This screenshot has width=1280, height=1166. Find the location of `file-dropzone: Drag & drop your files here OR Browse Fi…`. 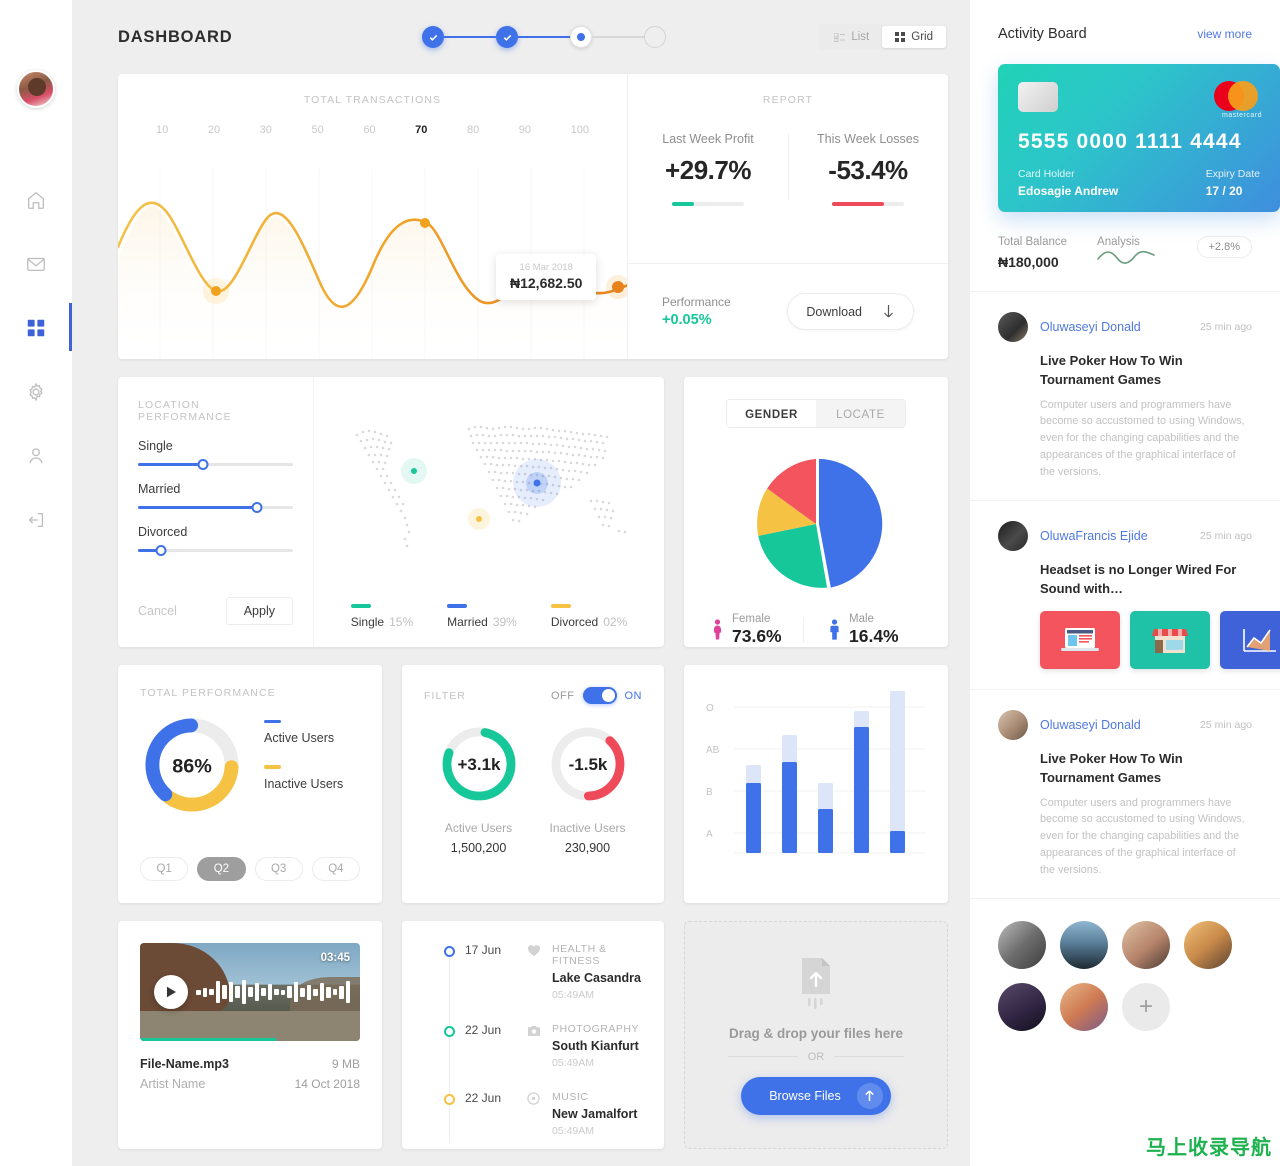

file-dropzone: Drag & drop your files here OR Browse Fi… is located at coordinates (816, 1035).